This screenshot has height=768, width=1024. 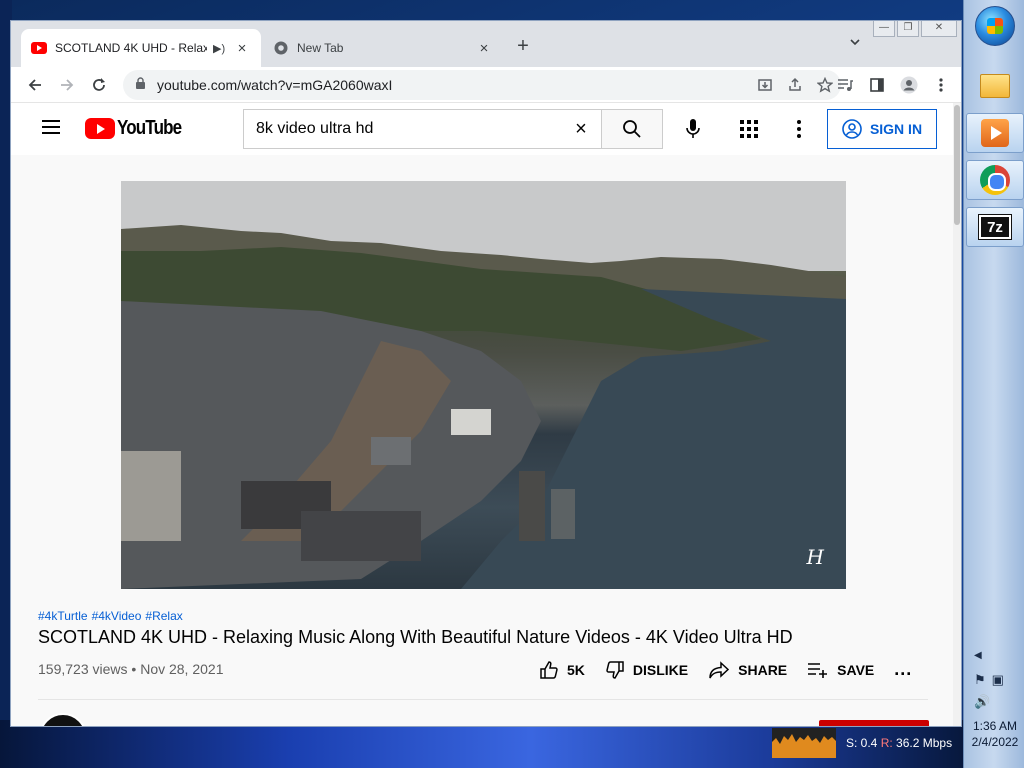 I want to click on tab-youtube-video: SCOTLAND 4K UHD - Relaxin ▶) ×, so click(x=141, y=48).